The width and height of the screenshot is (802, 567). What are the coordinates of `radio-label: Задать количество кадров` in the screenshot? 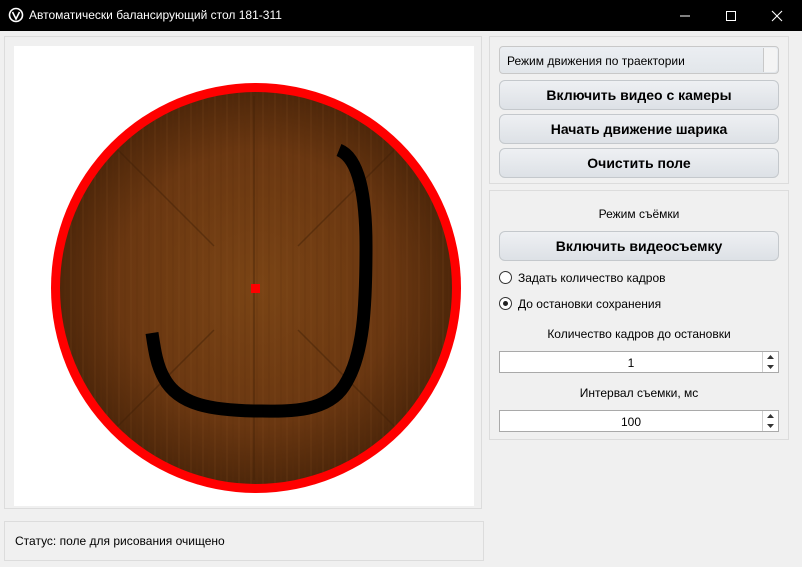 It's located at (592, 278).